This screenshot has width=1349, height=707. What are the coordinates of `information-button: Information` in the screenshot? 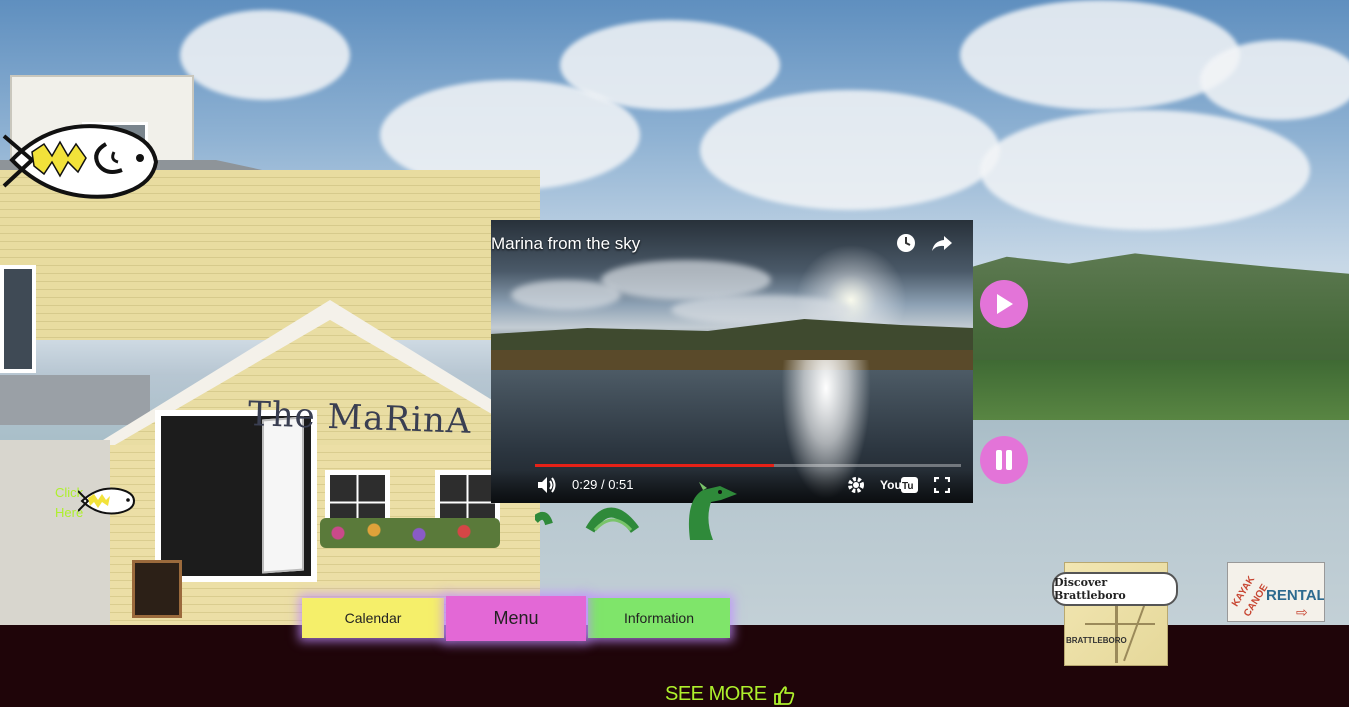 It's located at (659, 618).